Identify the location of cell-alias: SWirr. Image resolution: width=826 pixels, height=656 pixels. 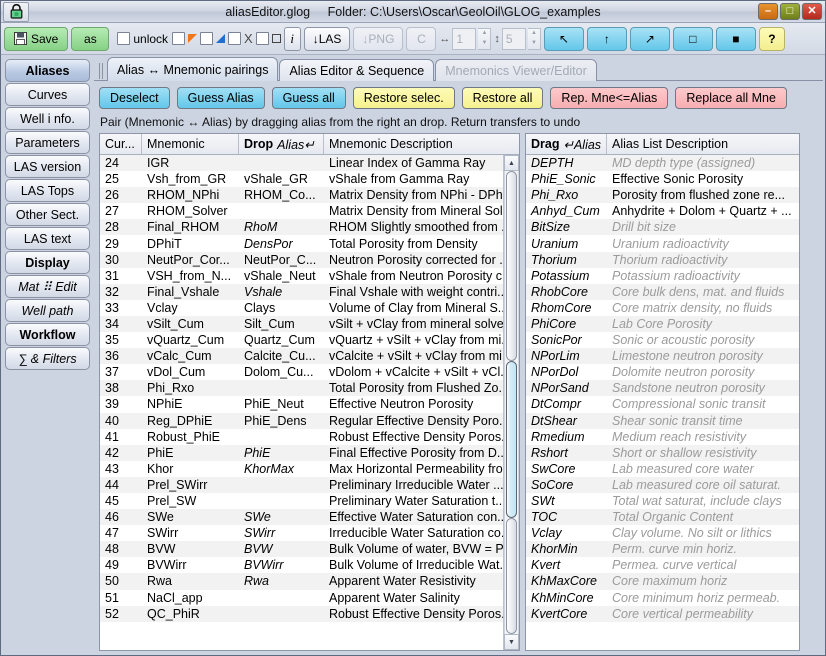
(281, 533).